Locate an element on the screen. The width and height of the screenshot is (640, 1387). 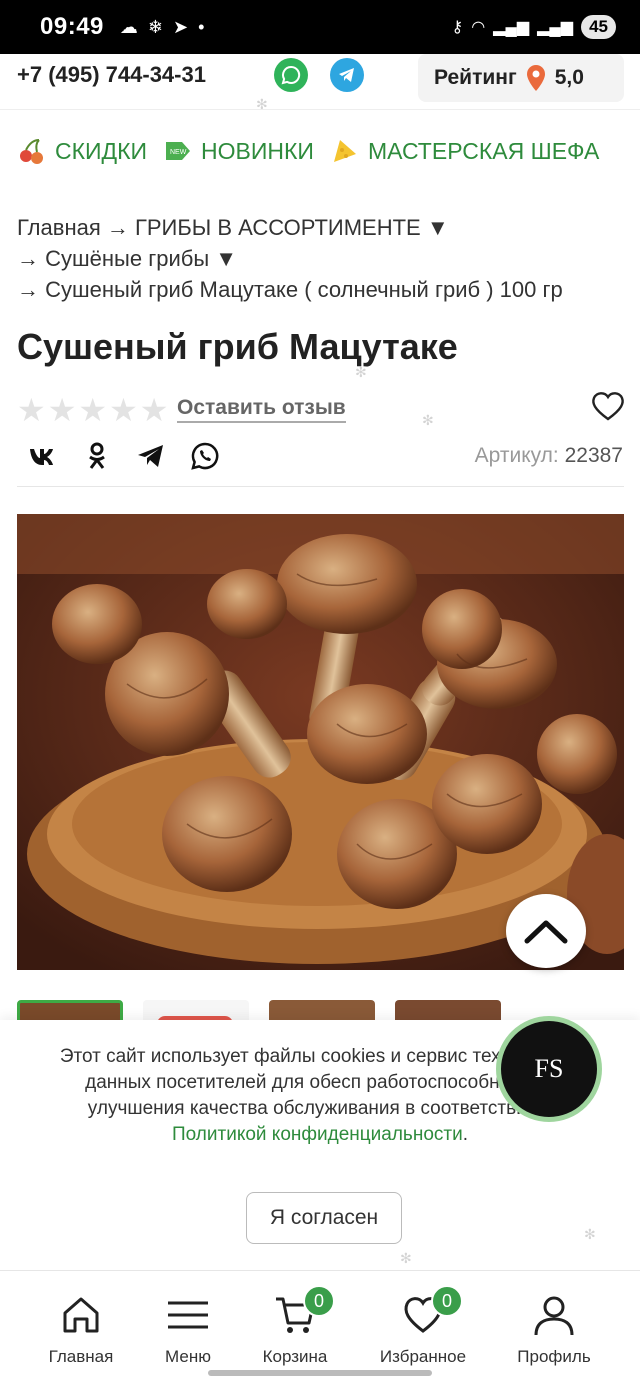
snowflake-icon: ❄ is located at coordinates (155, 26).